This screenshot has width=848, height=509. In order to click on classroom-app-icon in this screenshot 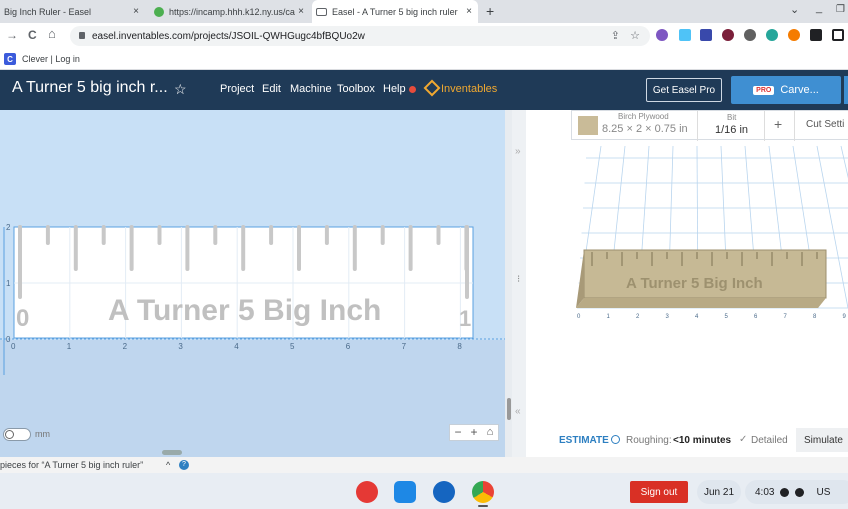, I will do `click(405, 492)`.